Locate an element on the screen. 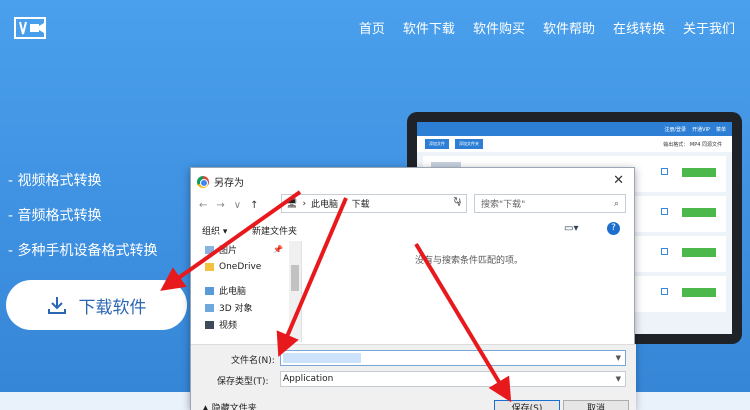 The height and width of the screenshot is (410, 750). video-folder-icon is located at coordinates (209, 324).